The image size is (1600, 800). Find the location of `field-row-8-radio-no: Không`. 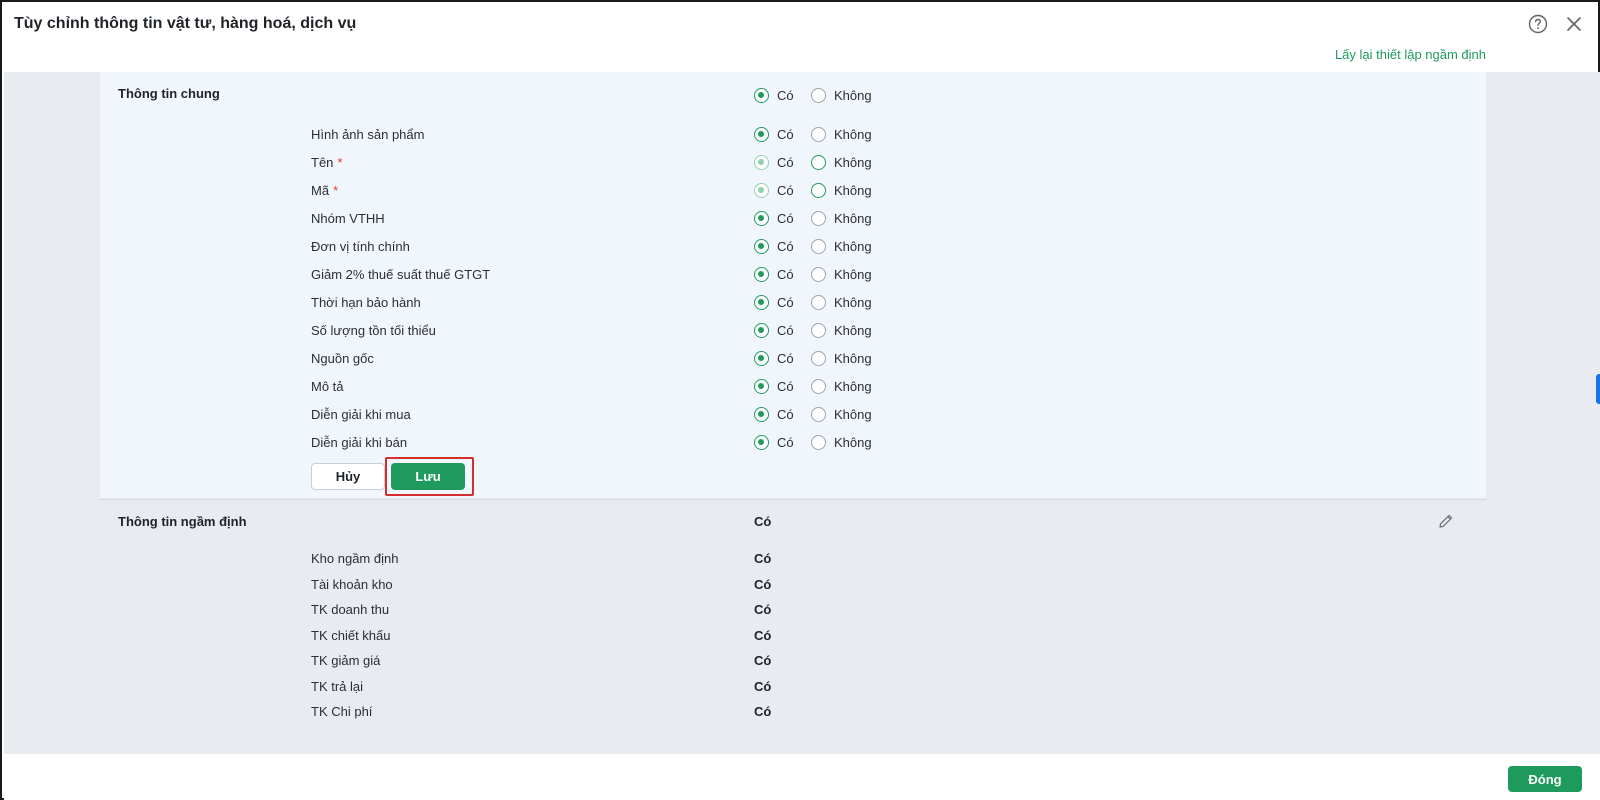

field-row-8-radio-no: Không is located at coordinates (841, 358).